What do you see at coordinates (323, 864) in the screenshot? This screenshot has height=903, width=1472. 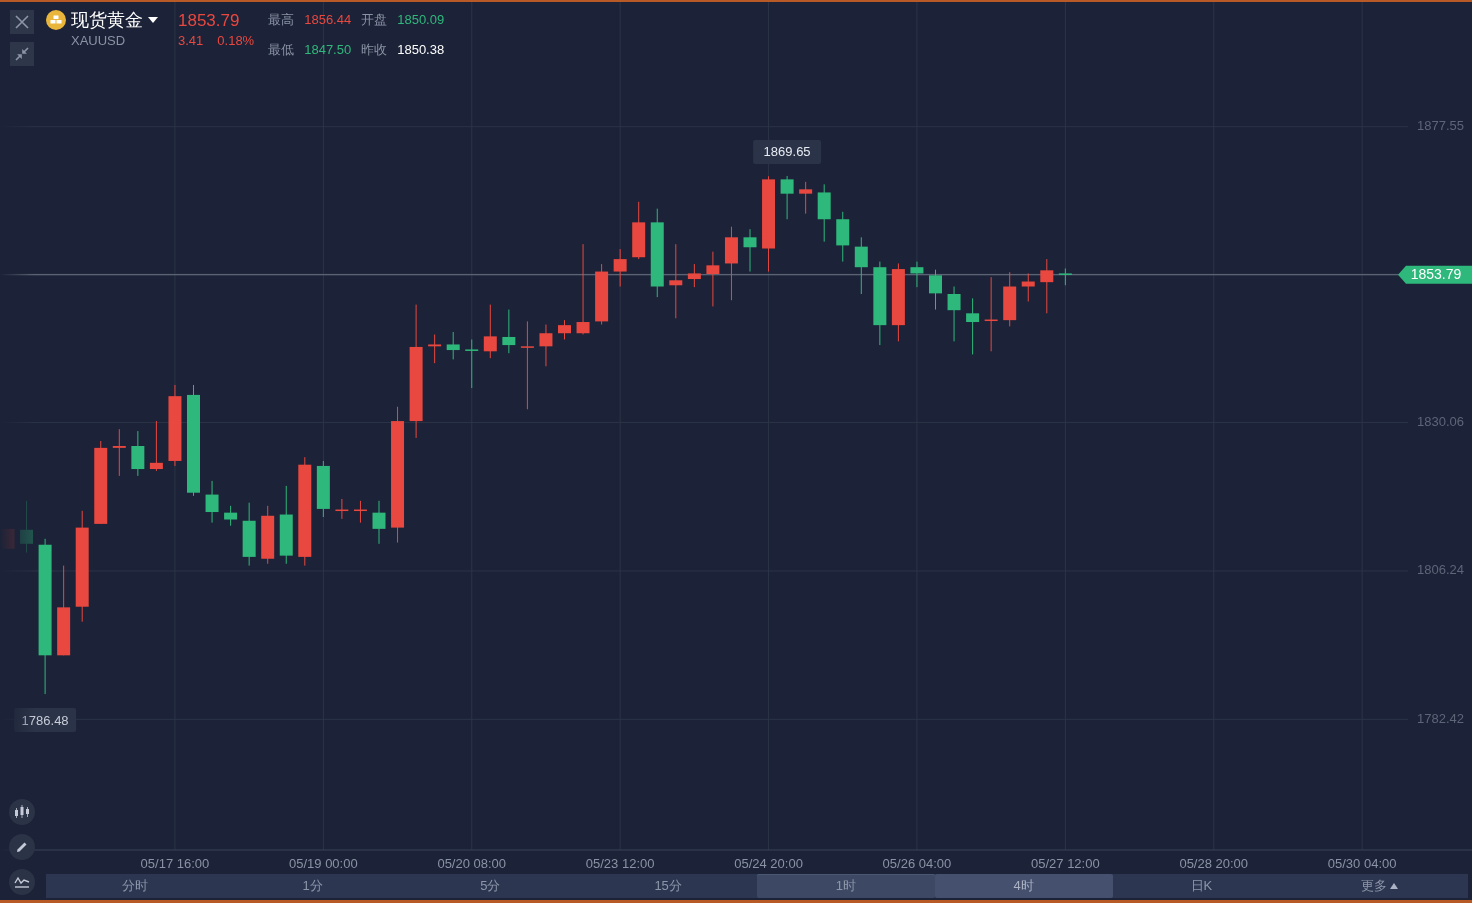 I see `axis-label: 05/19 00:00` at bounding box center [323, 864].